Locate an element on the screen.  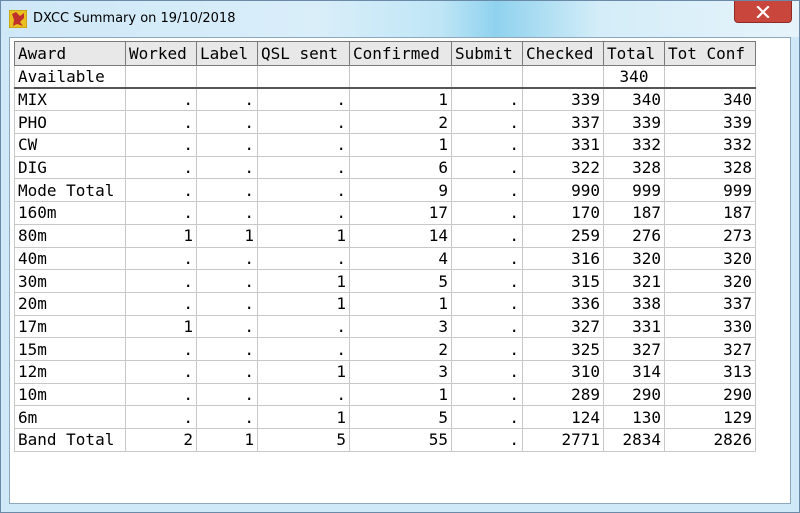
column-header-label: Label is located at coordinates (227, 53).